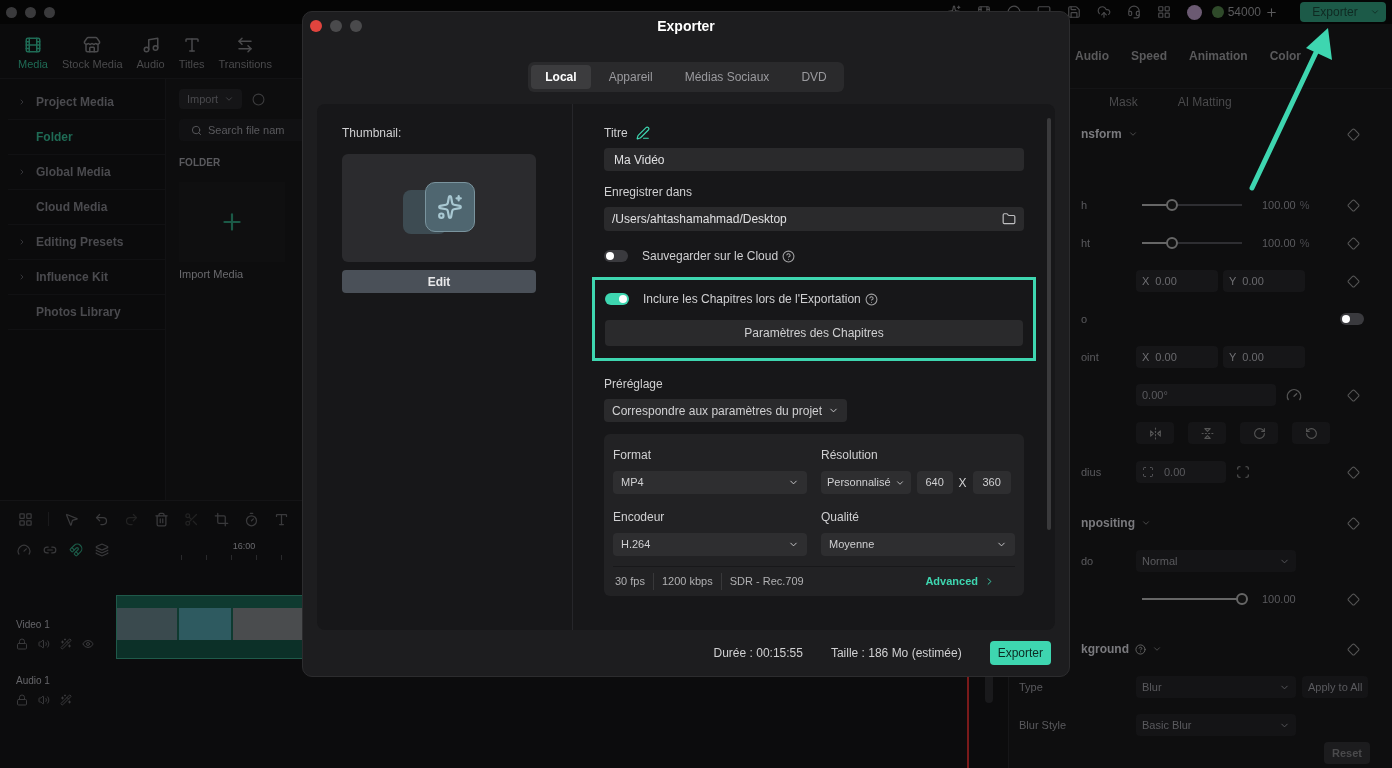 The width and height of the screenshot is (1392, 768). What do you see at coordinates (1160, 561) in the screenshot?
I see `dropdown: Normal` at bounding box center [1160, 561].